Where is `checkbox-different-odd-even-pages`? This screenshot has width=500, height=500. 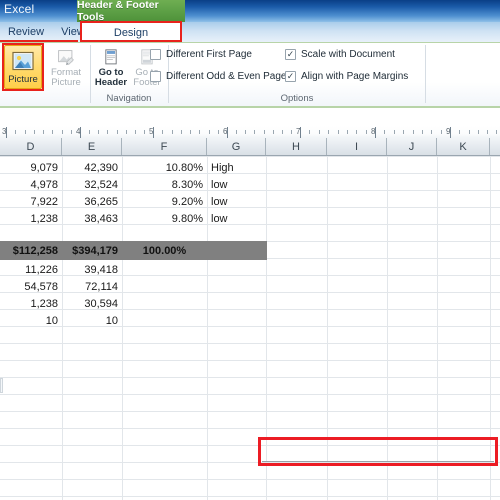
checkbox-different-odd-even-pages is located at coordinates (155, 76).